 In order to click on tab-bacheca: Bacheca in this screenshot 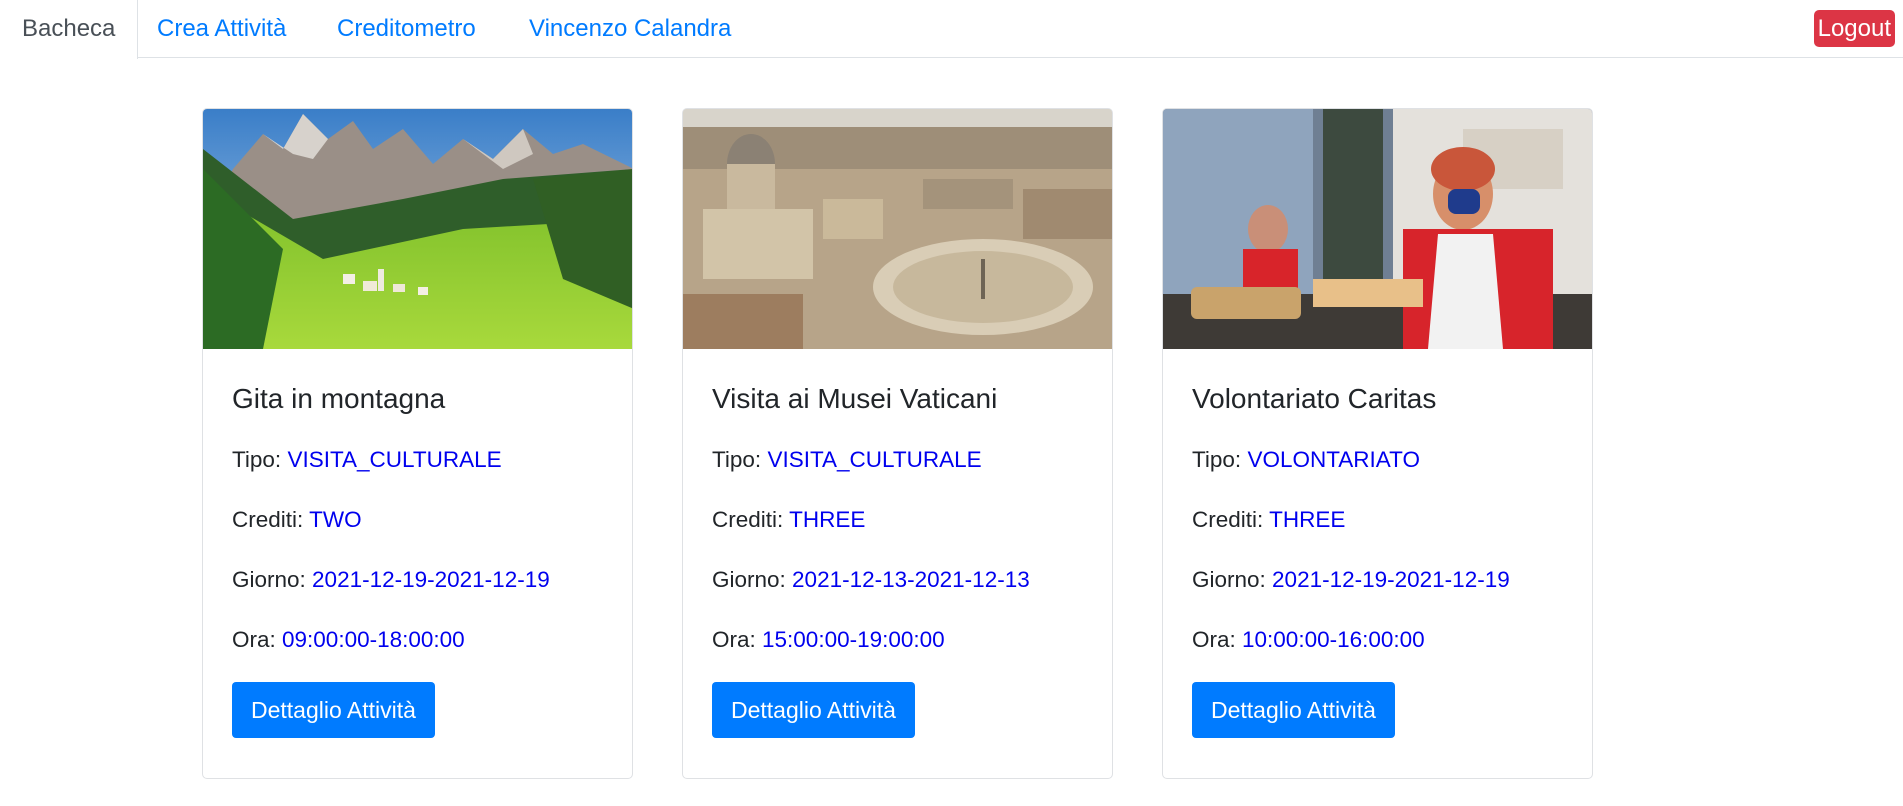, I will do `click(69, 29)`.